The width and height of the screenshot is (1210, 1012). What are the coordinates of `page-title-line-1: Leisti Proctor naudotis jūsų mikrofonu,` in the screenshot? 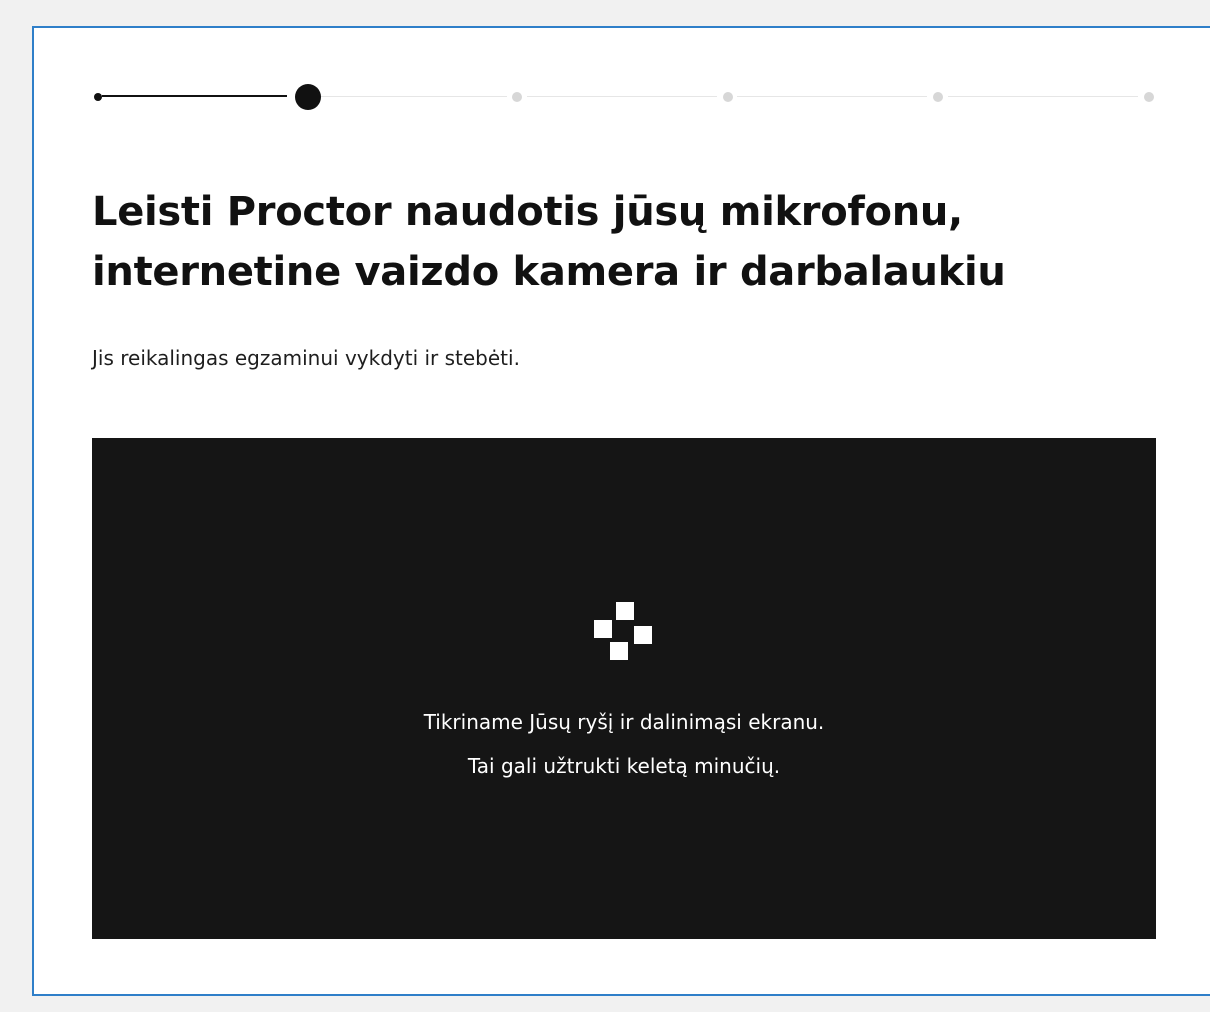 It's located at (527, 212).